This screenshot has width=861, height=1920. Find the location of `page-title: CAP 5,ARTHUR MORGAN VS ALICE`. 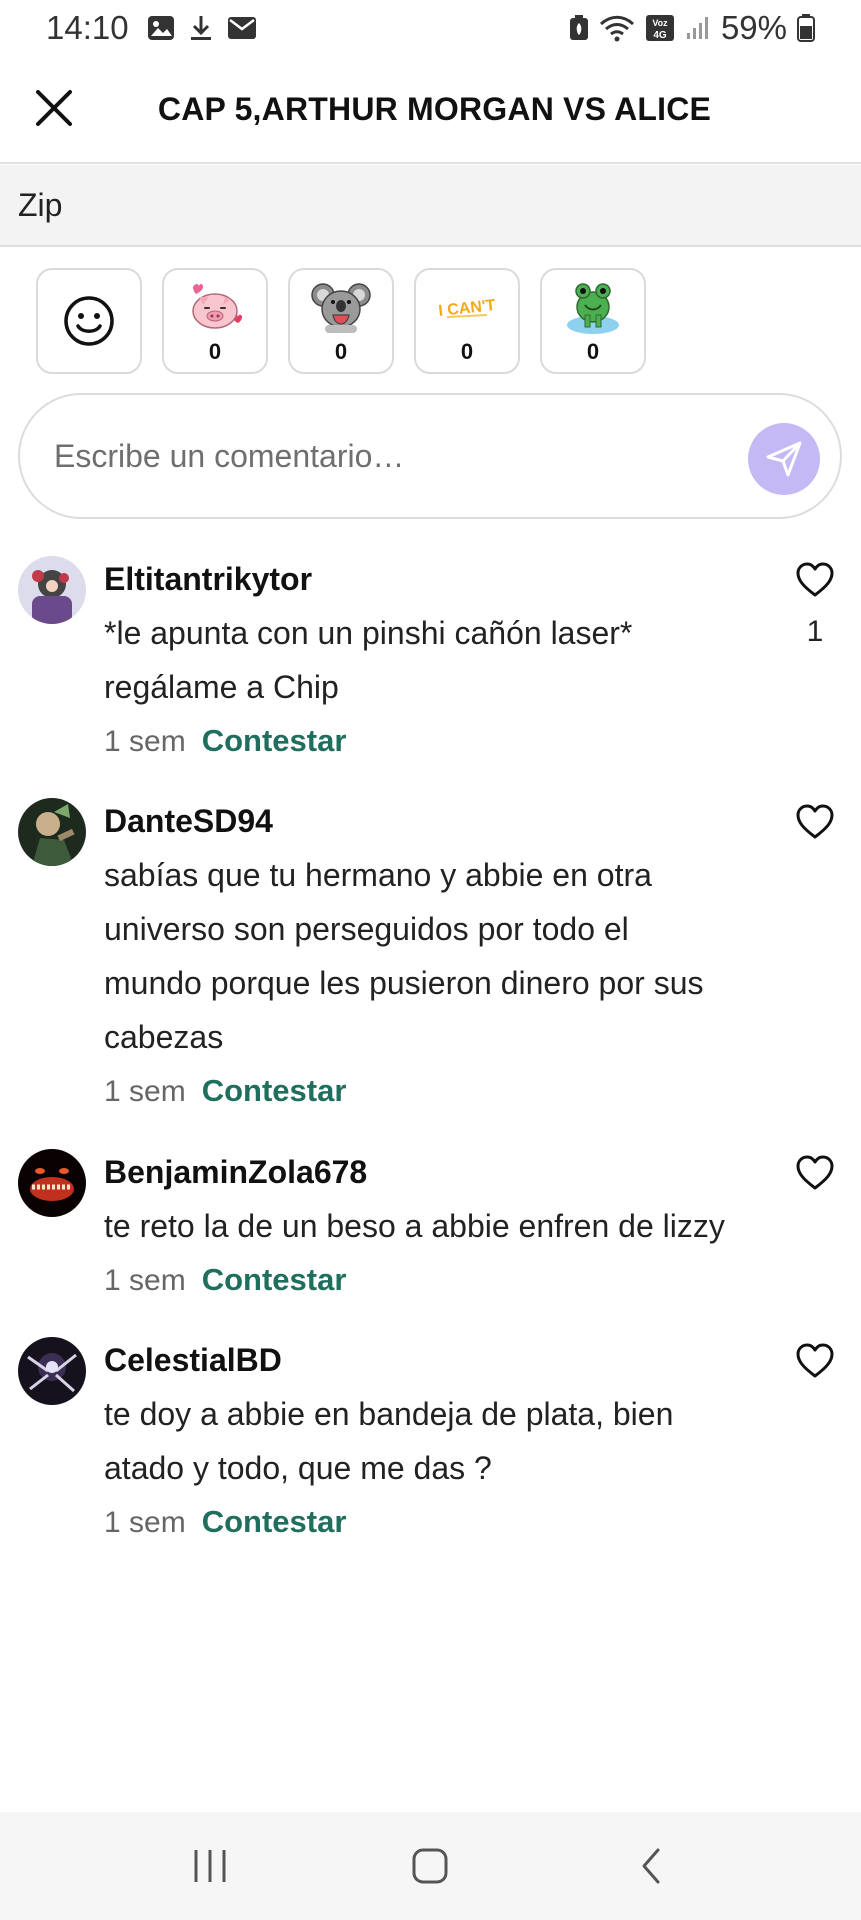

page-title: CAP 5,ARTHUR MORGAN VS ALICE is located at coordinates (434, 108).